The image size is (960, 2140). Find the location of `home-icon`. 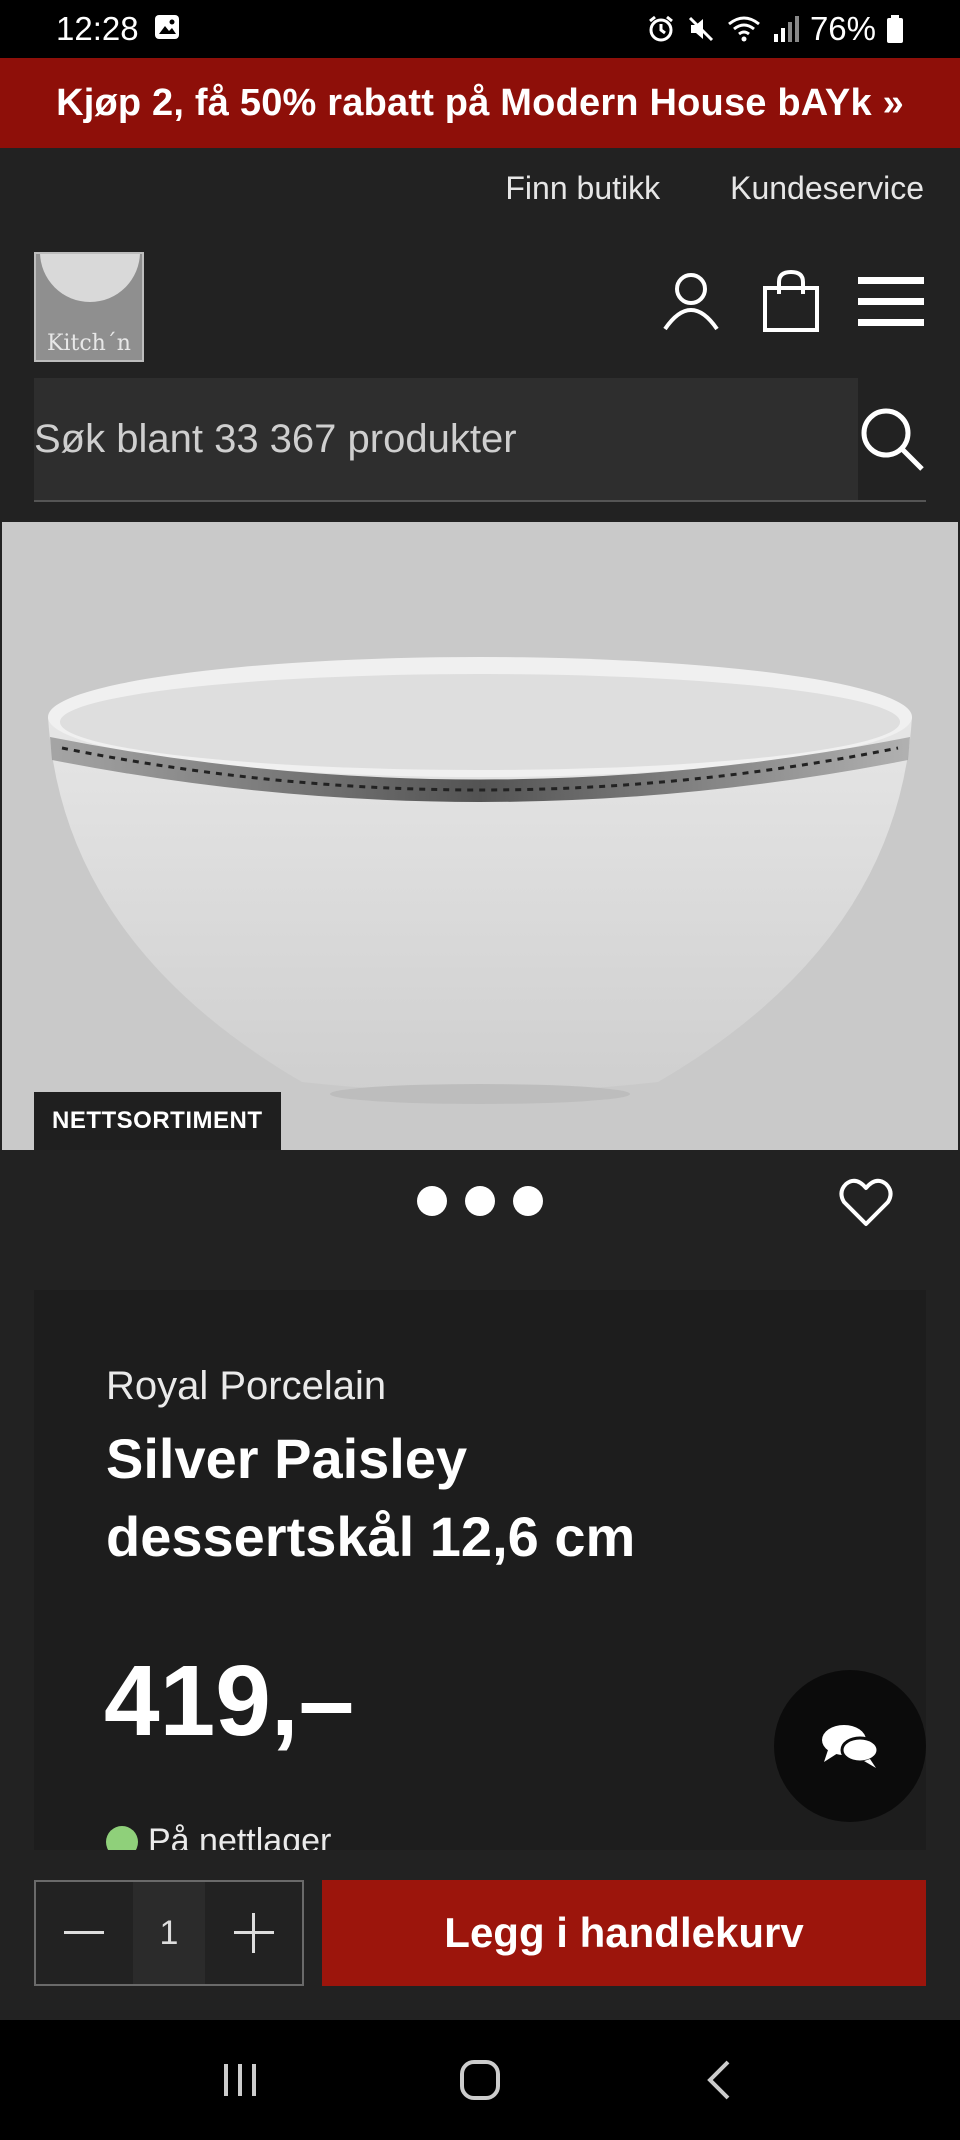

home-icon is located at coordinates (480, 2080).